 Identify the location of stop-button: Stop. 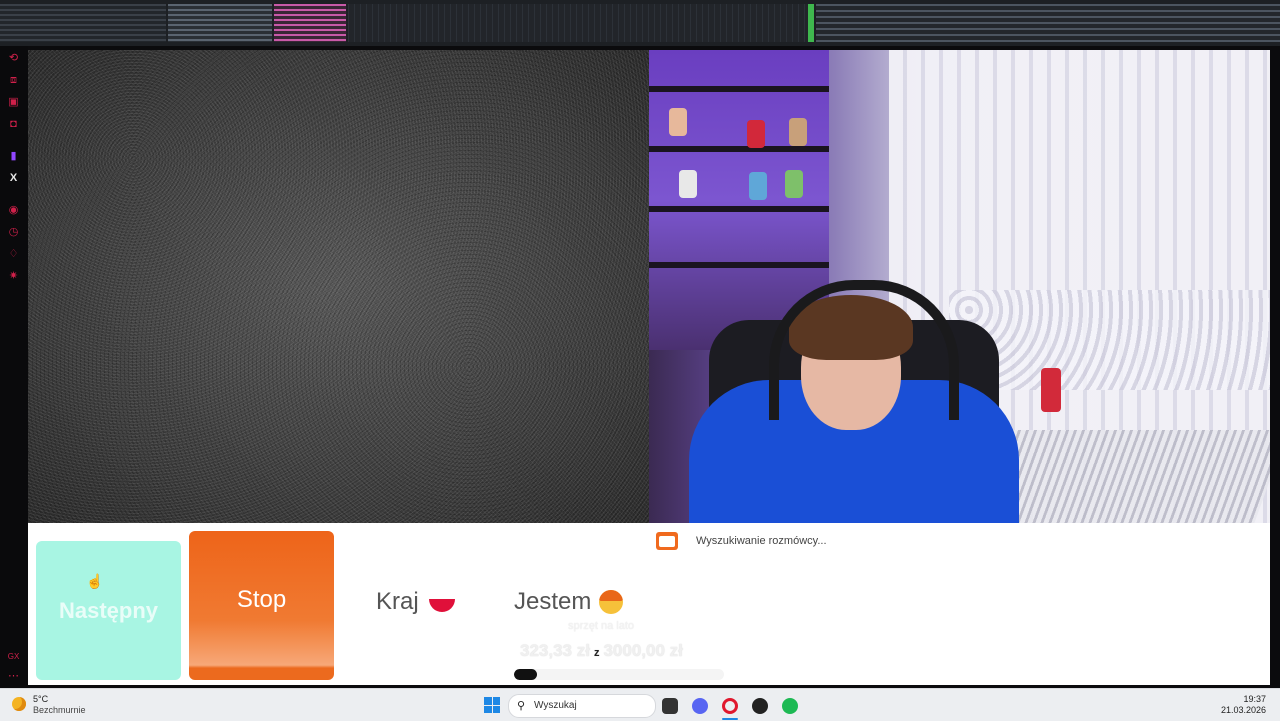
(261, 605).